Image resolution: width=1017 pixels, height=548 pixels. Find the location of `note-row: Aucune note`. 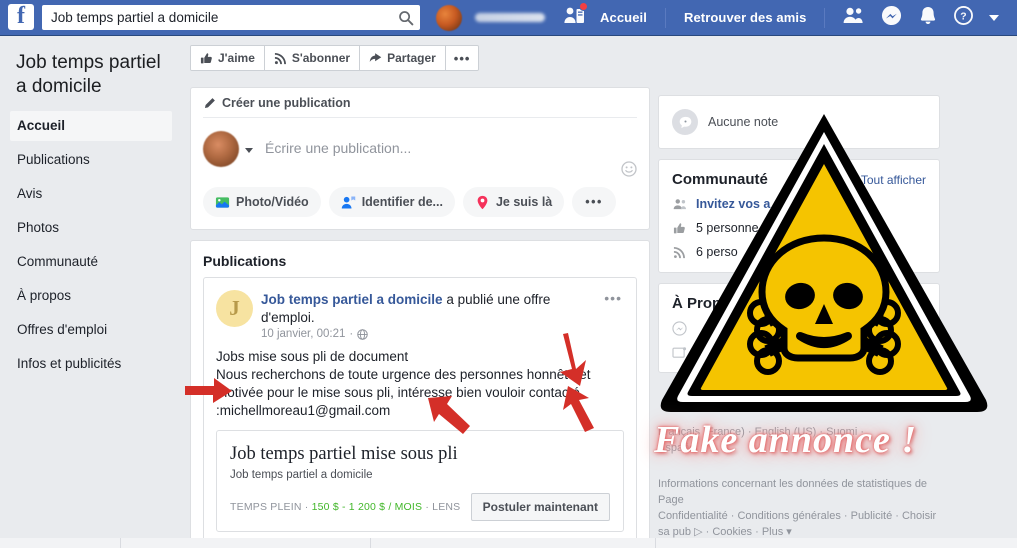

note-row: Aucune note is located at coordinates (799, 122).